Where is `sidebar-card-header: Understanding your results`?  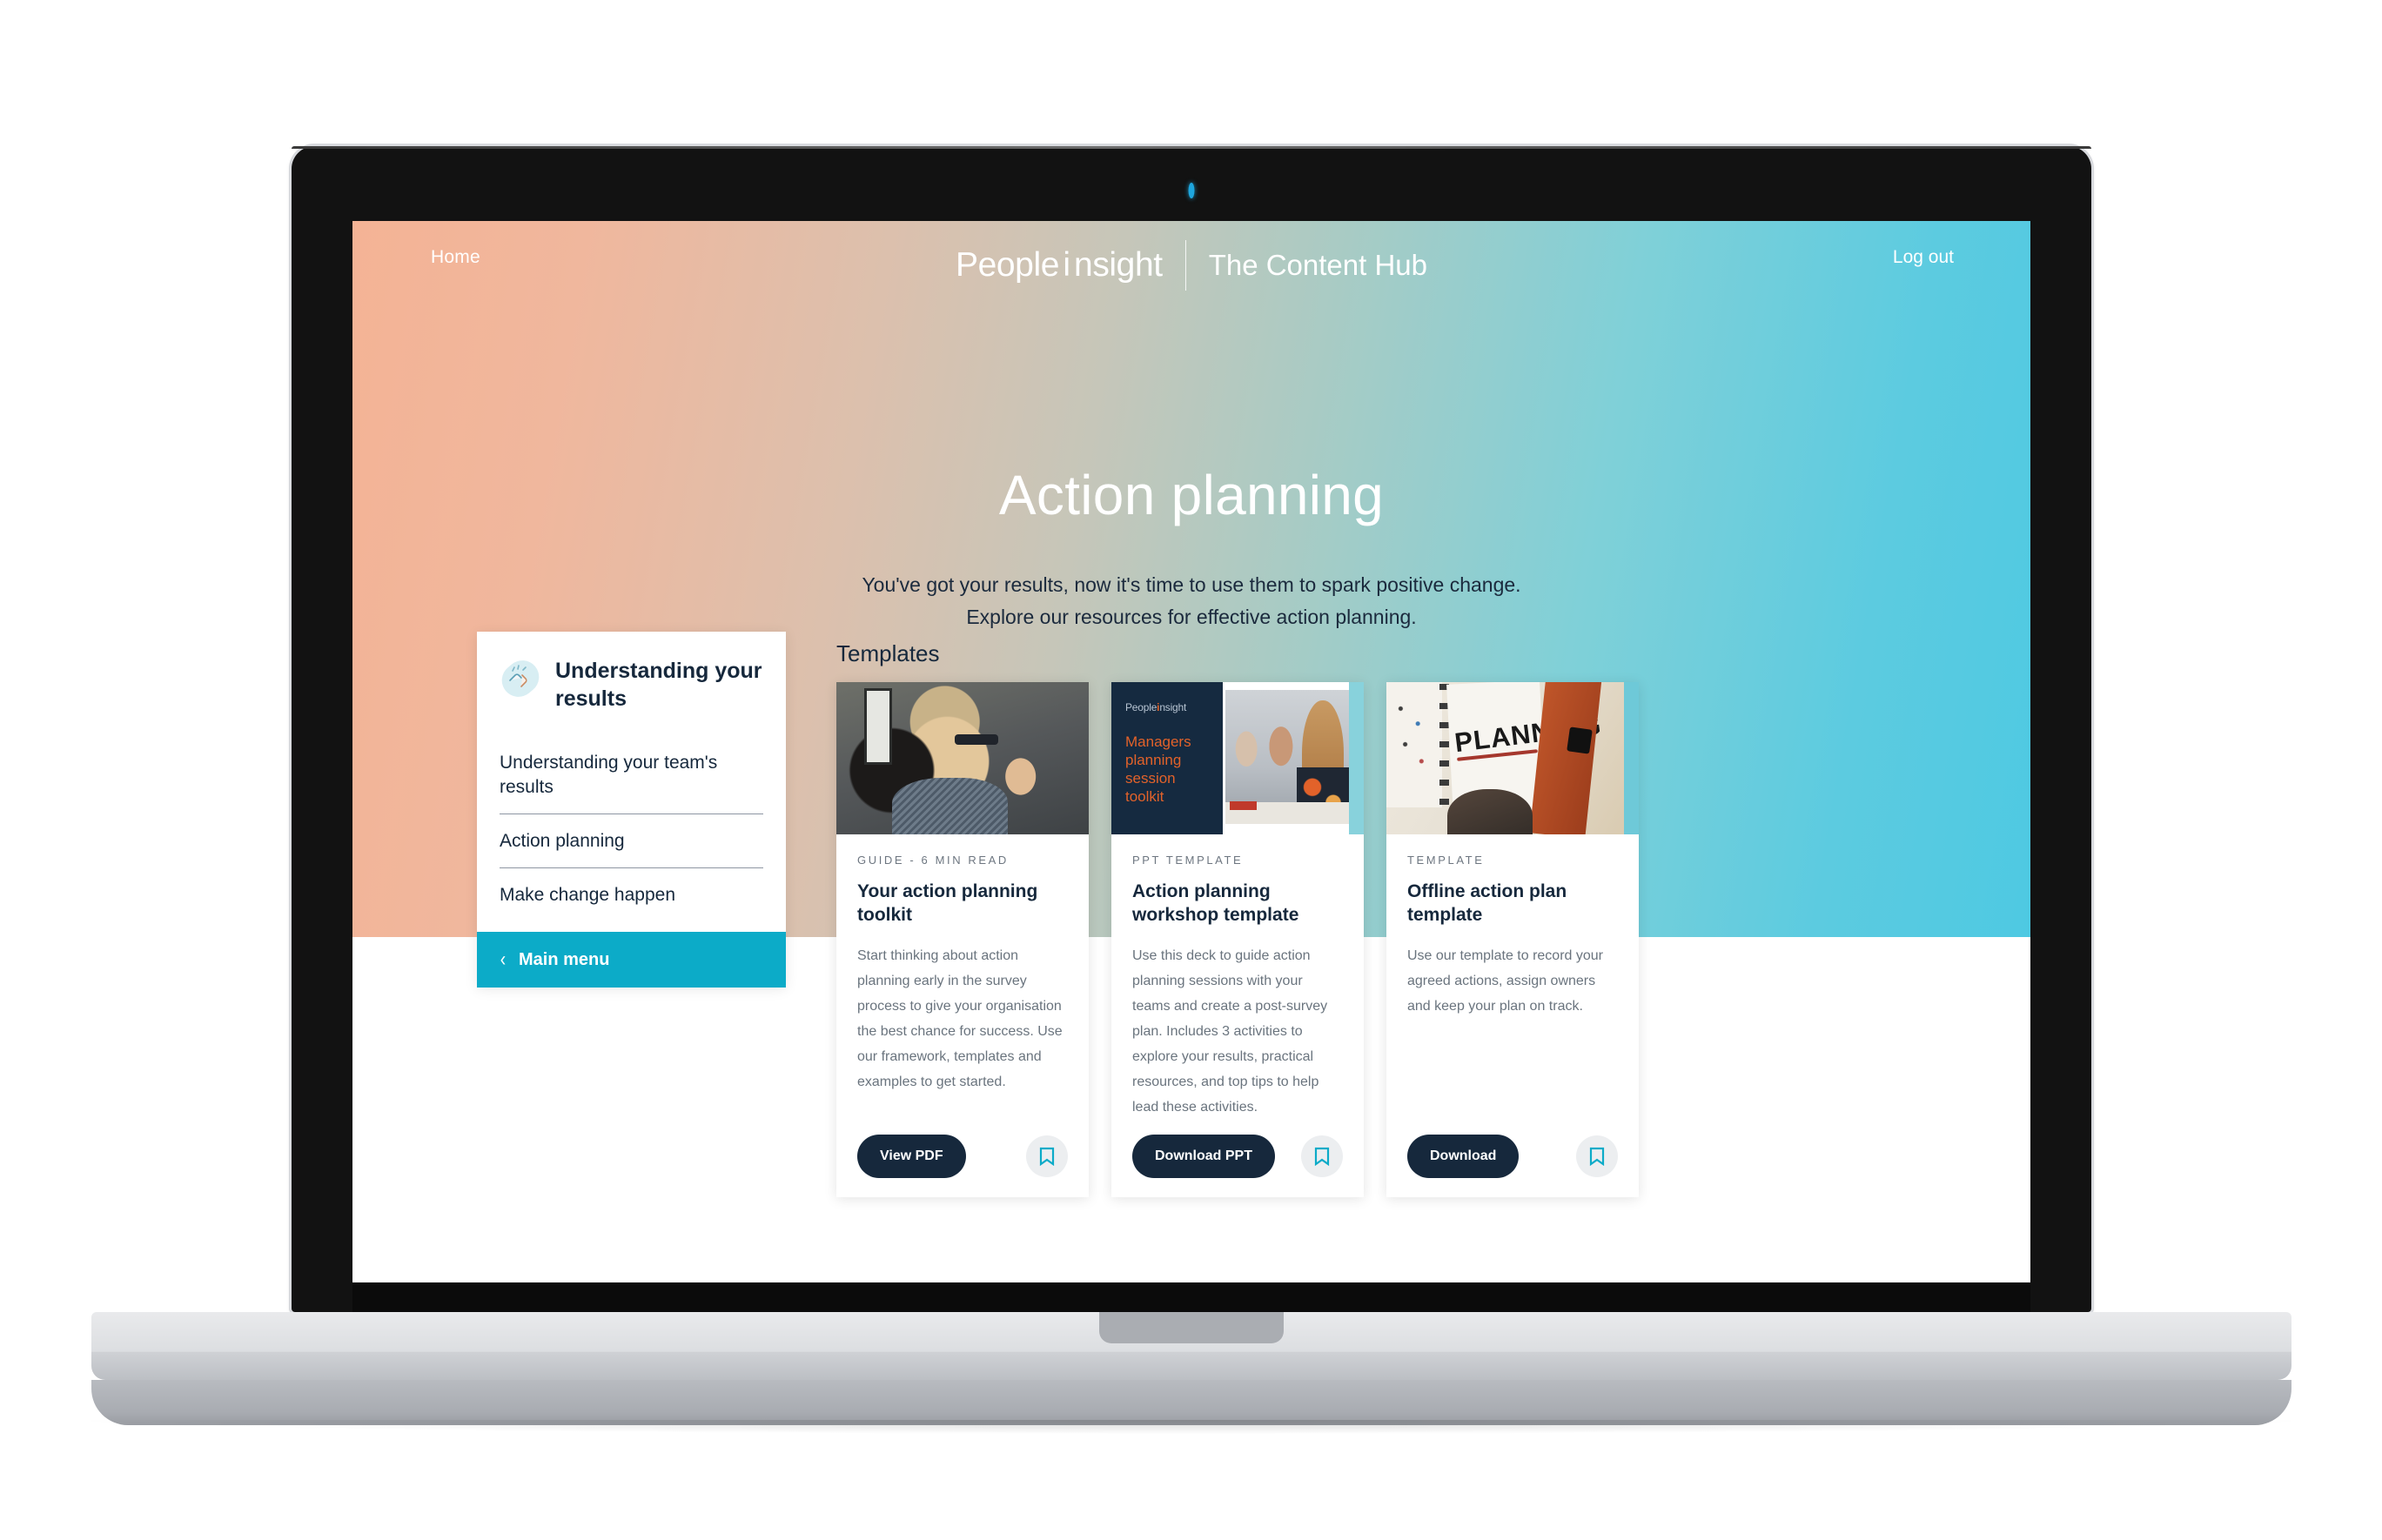
sidebar-card-header: Understanding your results is located at coordinates (631, 676).